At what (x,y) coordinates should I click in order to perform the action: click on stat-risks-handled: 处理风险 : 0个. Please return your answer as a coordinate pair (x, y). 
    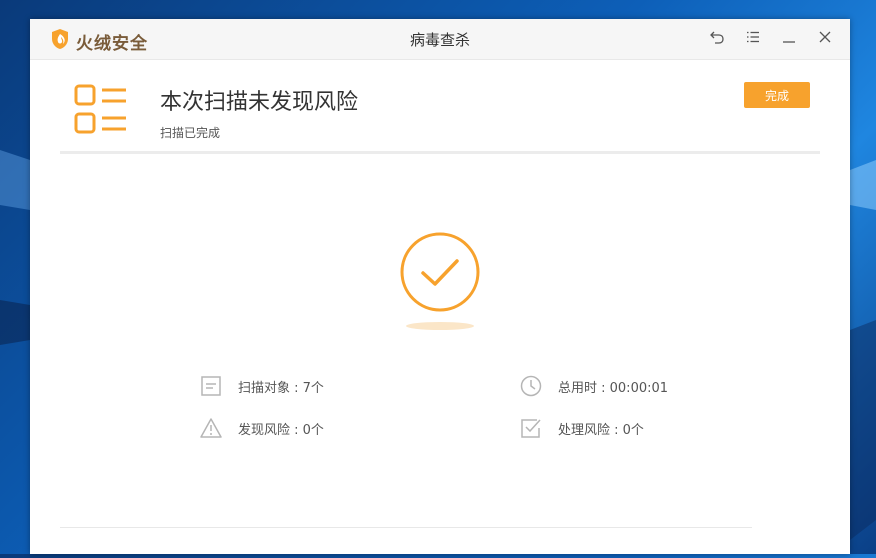
    Looking at the image, I should click on (582, 428).